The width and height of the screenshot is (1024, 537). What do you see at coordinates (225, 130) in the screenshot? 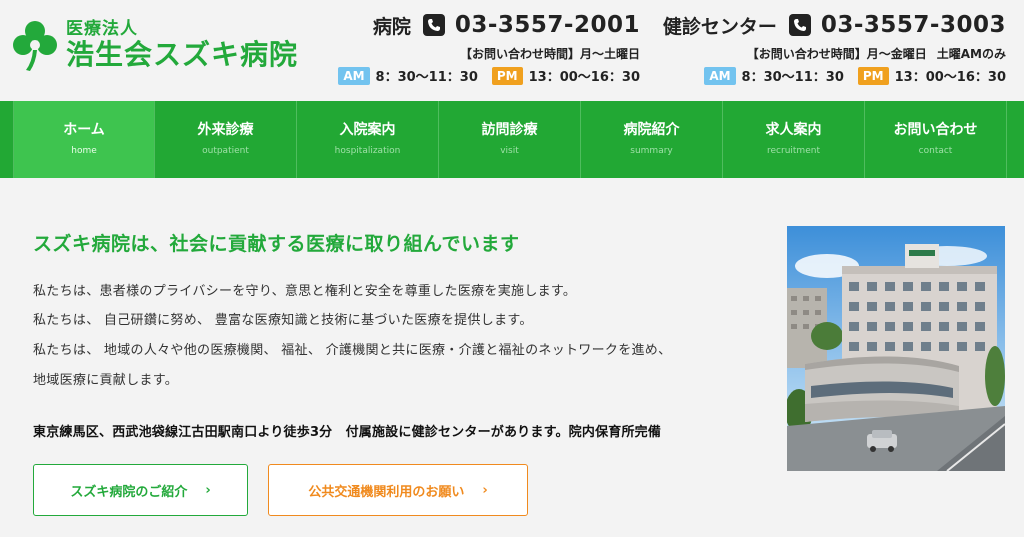
I see `nav-label: 外来診療` at bounding box center [225, 130].